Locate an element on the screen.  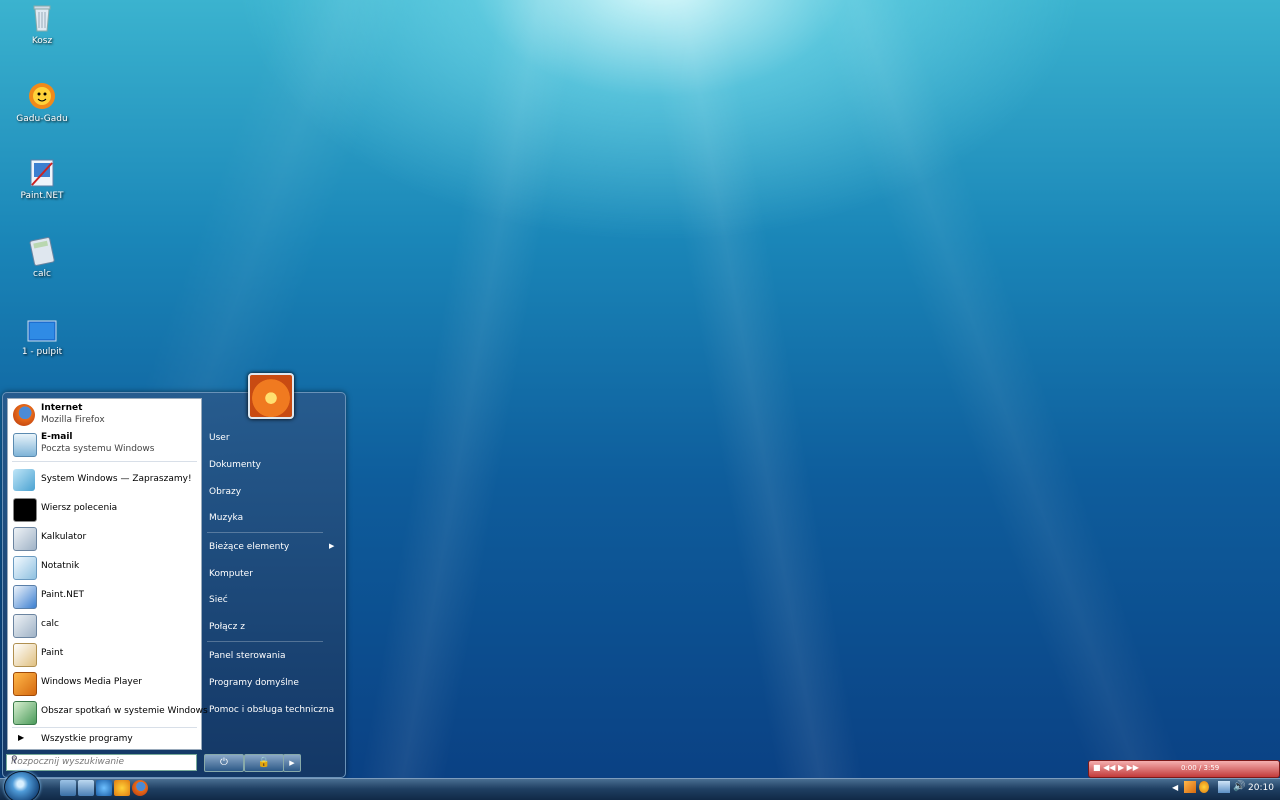
lock-icon: 🔒 is located at coordinates (264, 762).